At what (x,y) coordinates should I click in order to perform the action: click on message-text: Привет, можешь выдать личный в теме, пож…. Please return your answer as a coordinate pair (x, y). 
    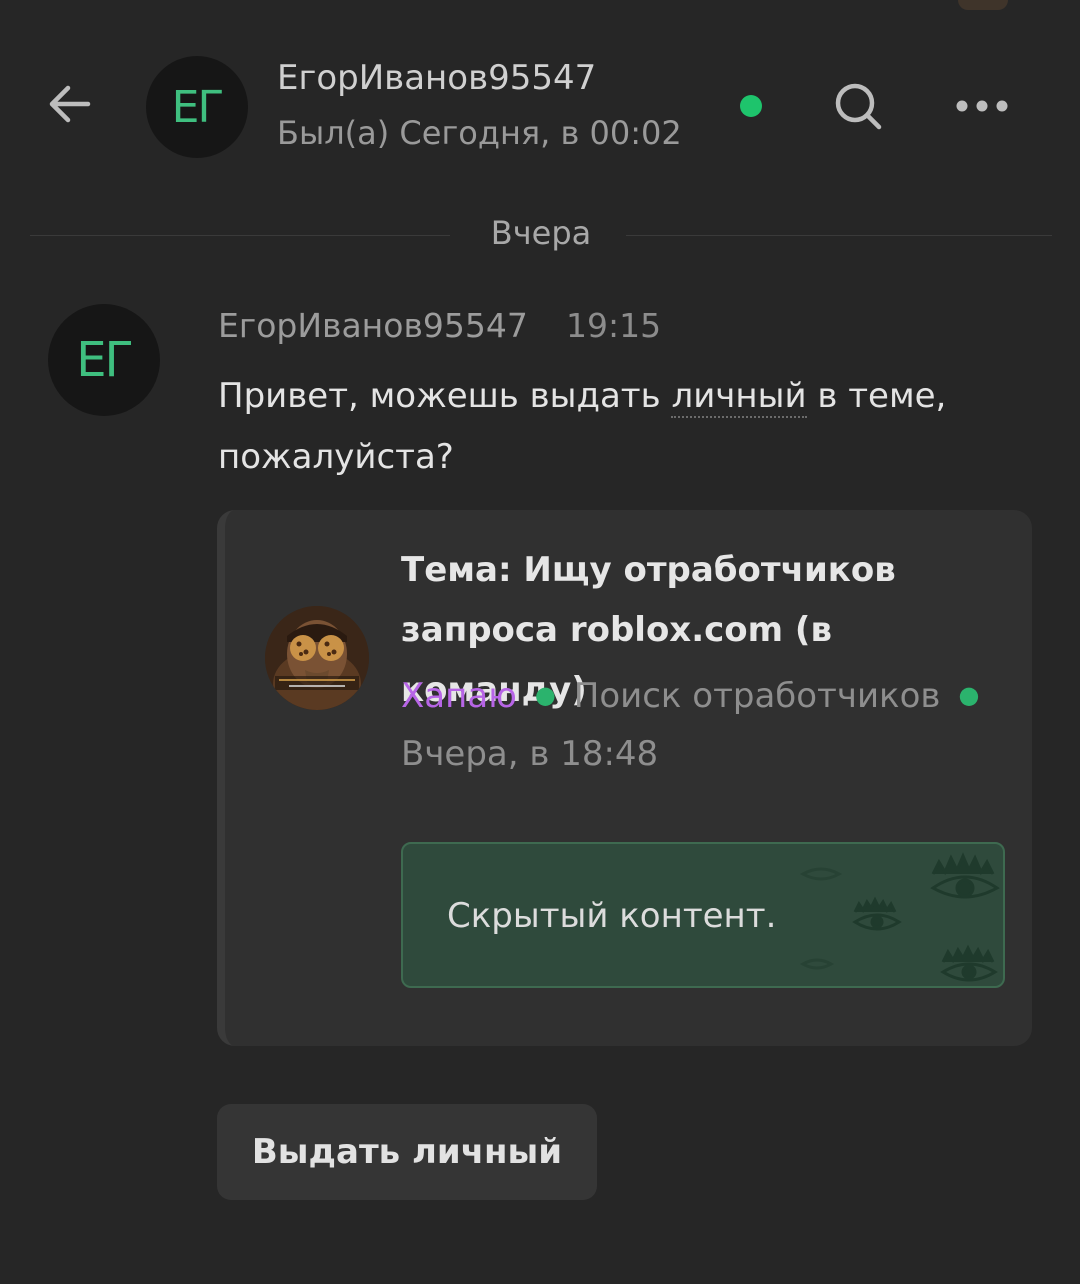
    Looking at the image, I should click on (598, 427).